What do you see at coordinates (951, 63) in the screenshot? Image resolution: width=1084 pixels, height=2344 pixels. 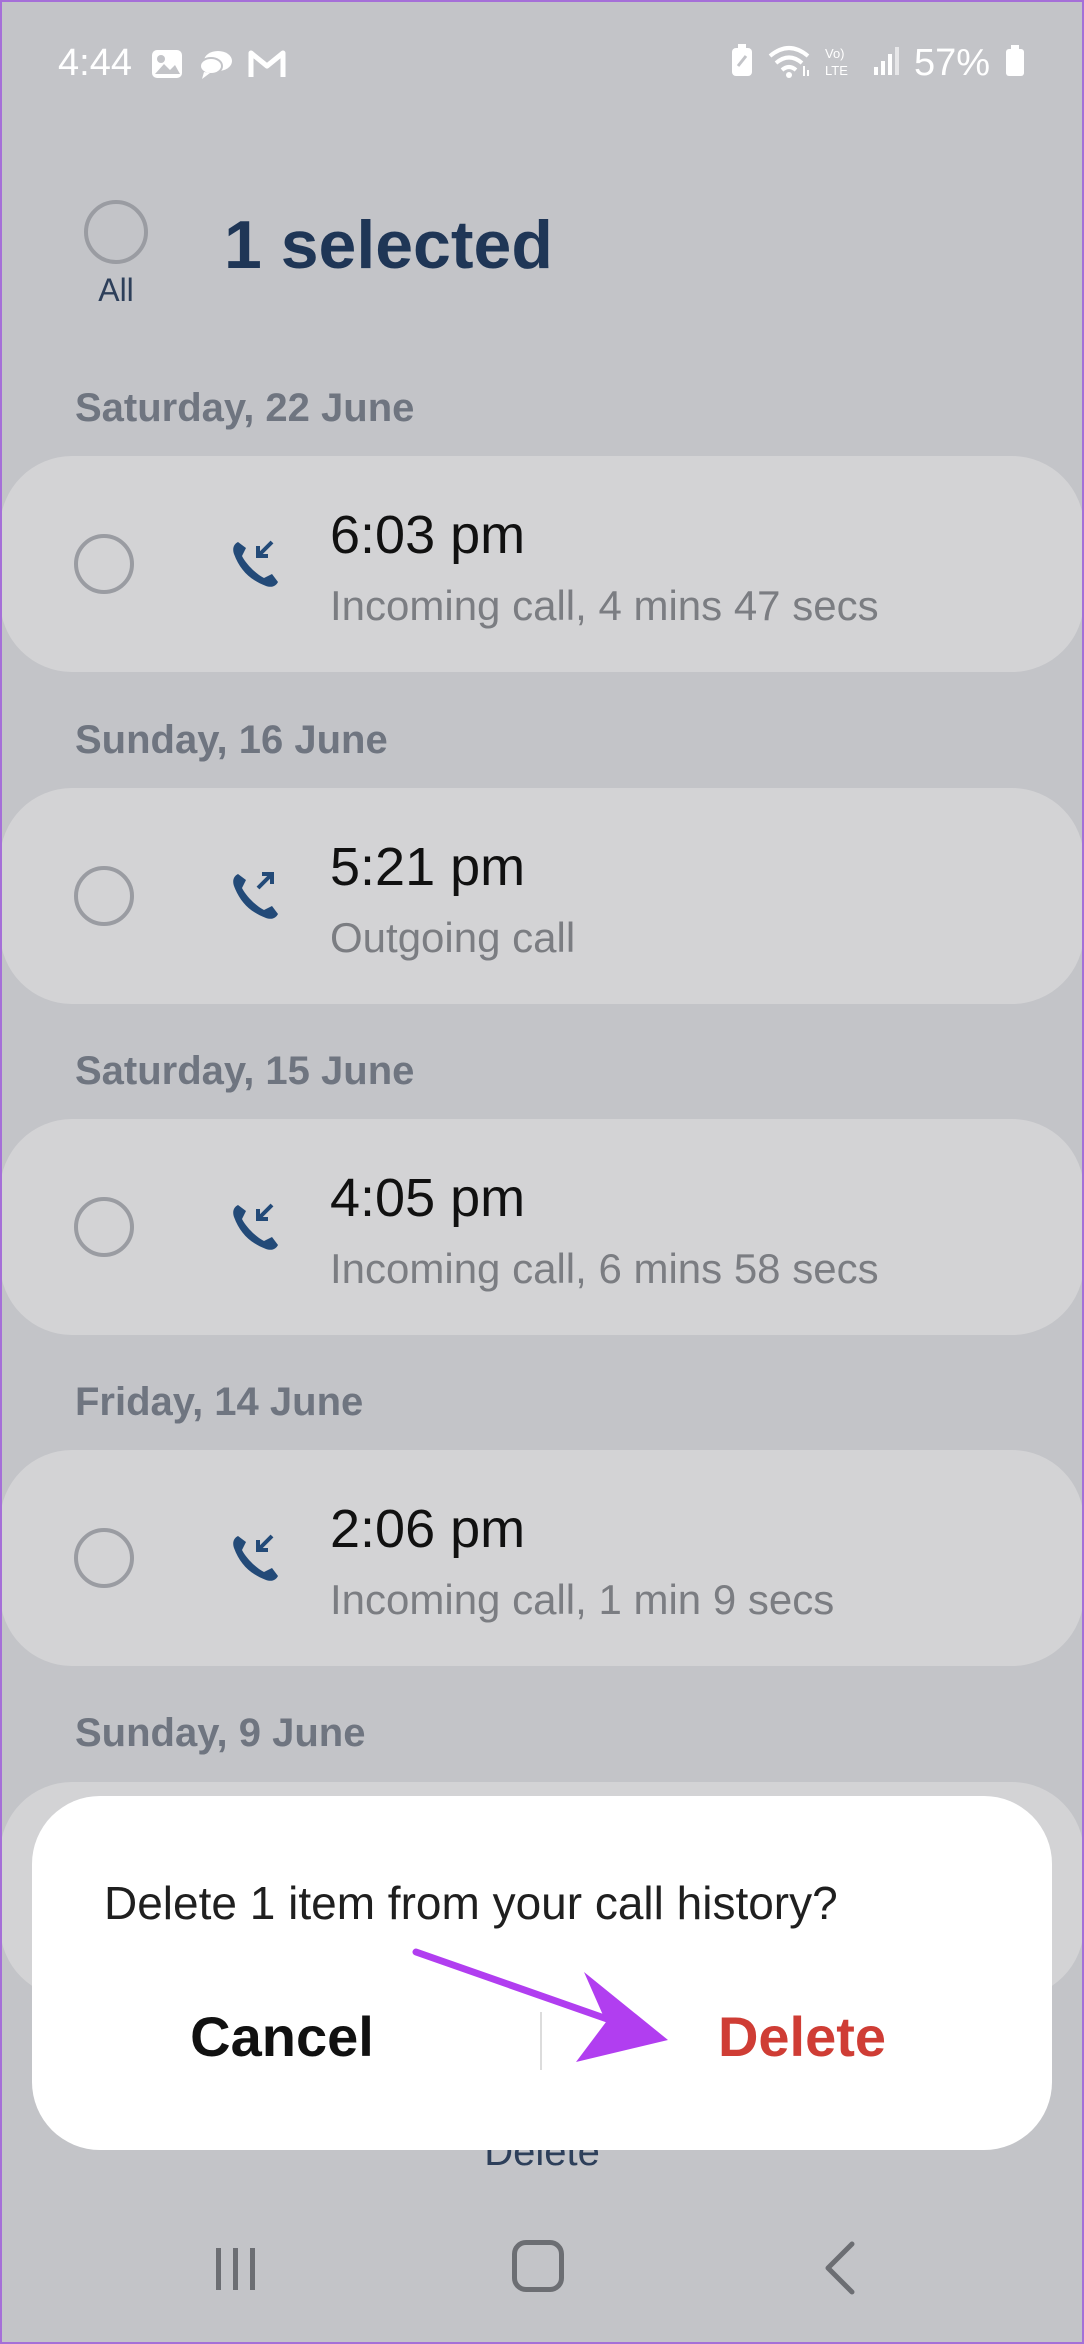 I see `battery-percent: 57%` at bounding box center [951, 63].